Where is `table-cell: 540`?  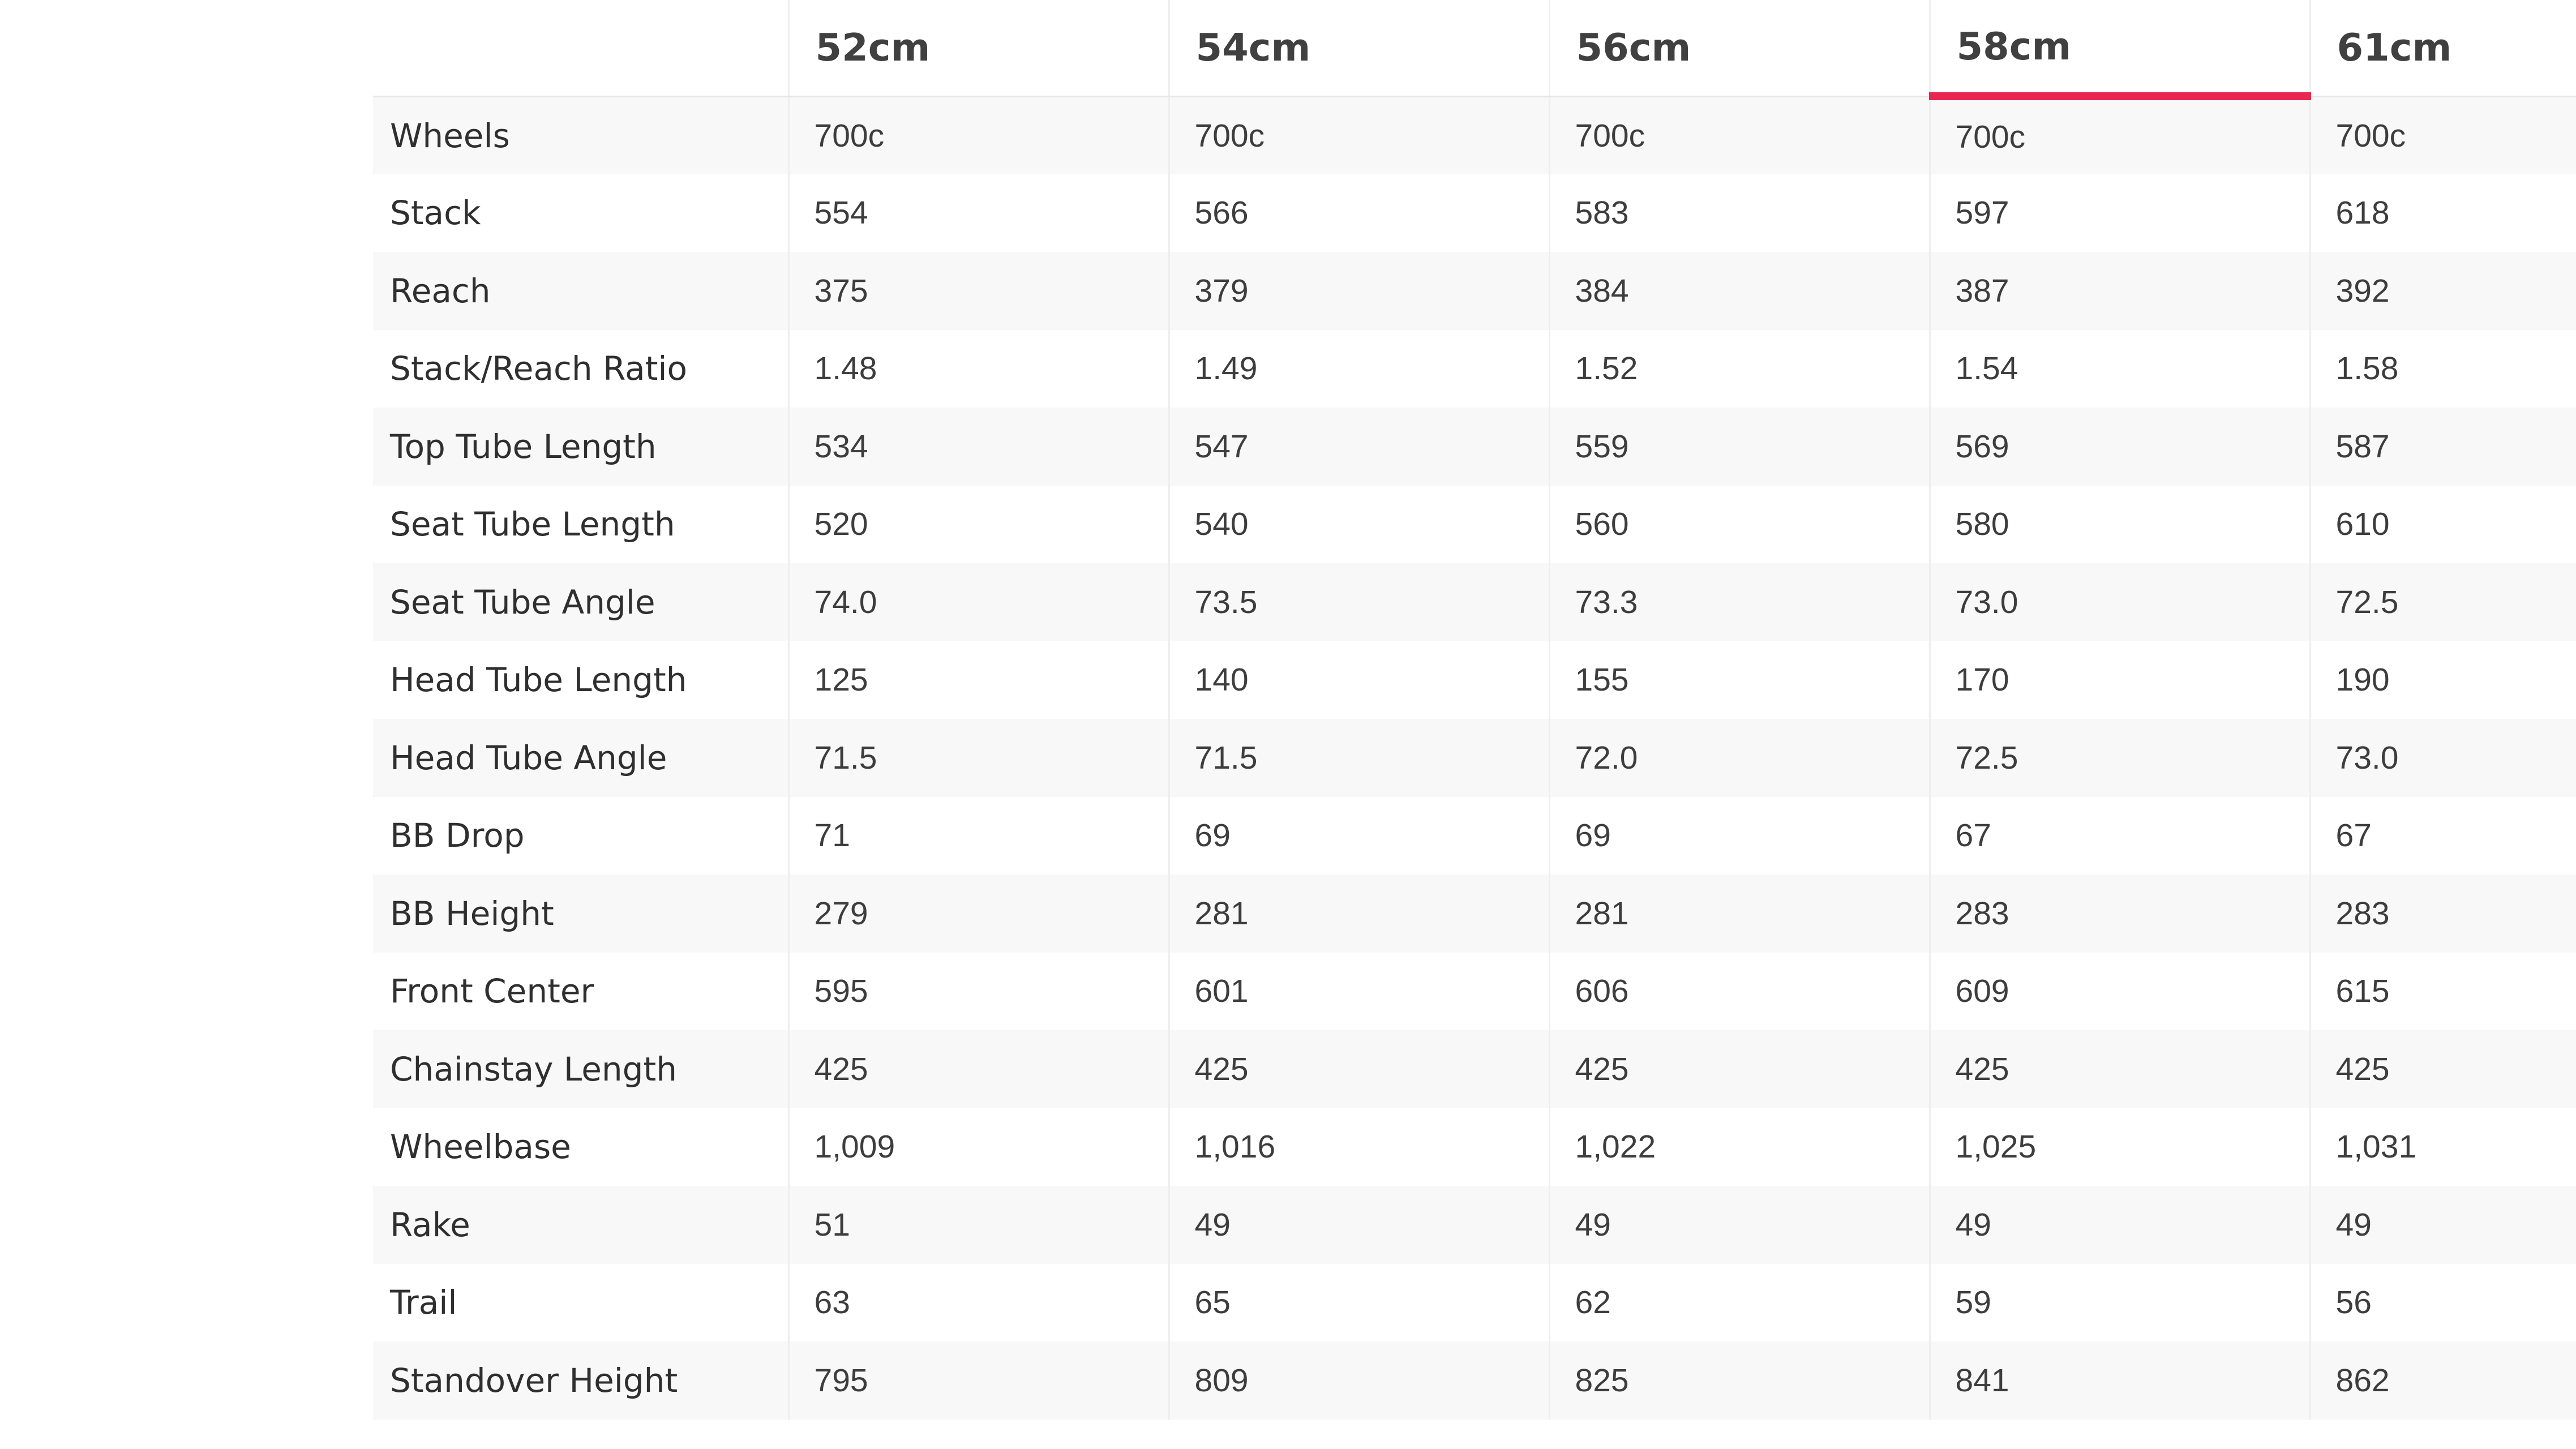
table-cell: 540 is located at coordinates (1358, 524).